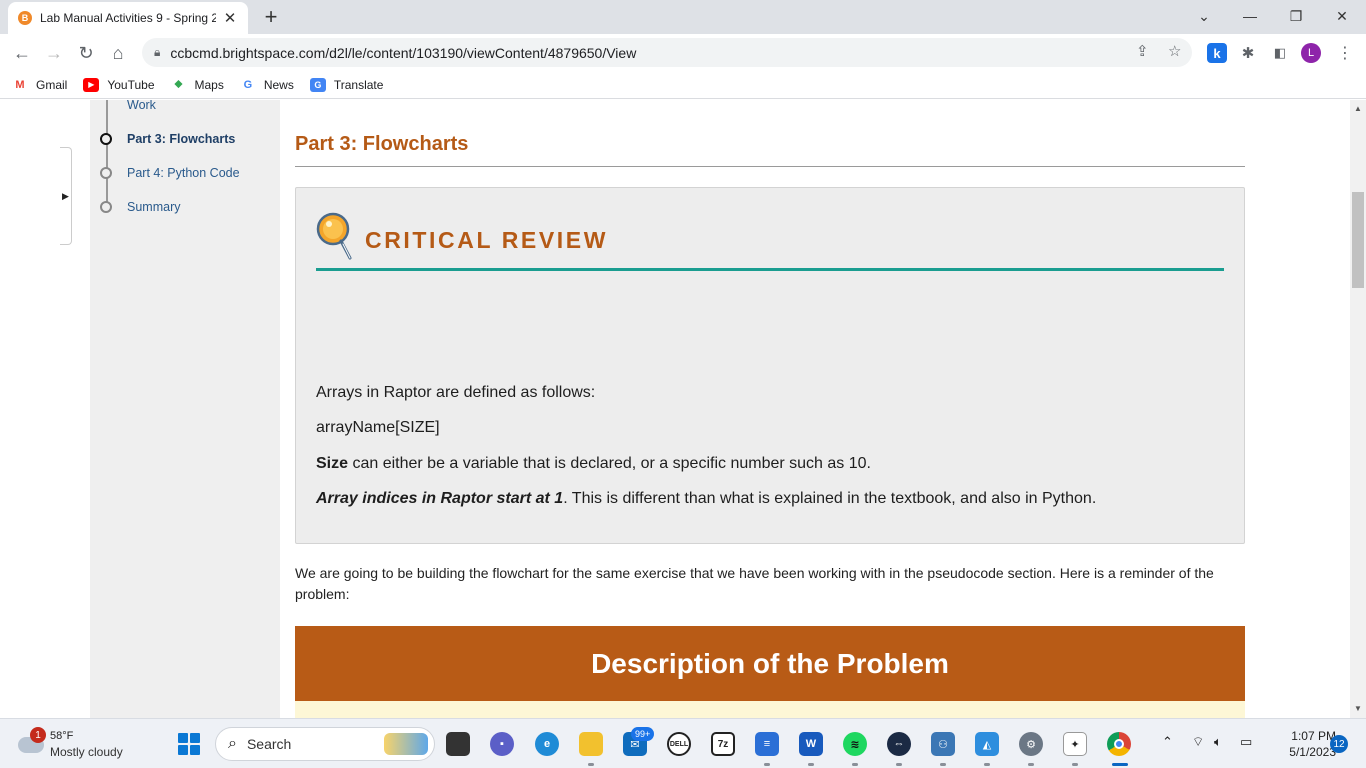 This screenshot has width=1366, height=768. What do you see at coordinates (591, 744) in the screenshot?
I see `file-explorer-icon` at bounding box center [591, 744].